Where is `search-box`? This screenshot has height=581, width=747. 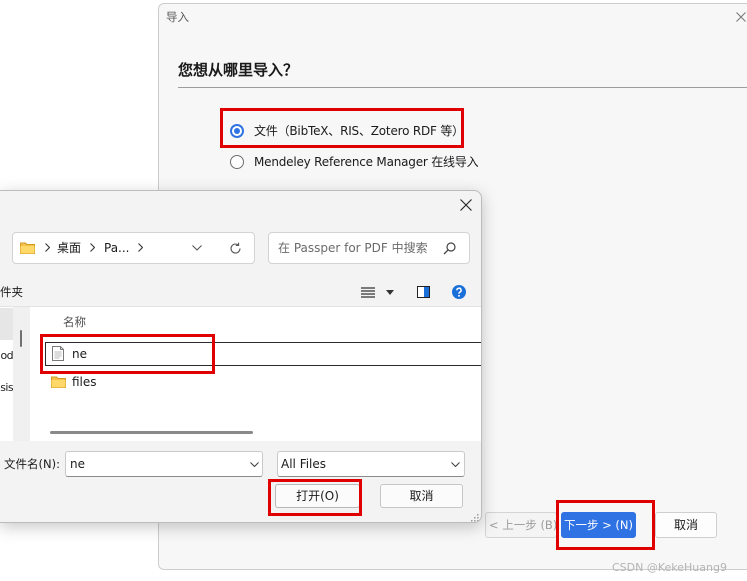
search-box is located at coordinates (369, 248).